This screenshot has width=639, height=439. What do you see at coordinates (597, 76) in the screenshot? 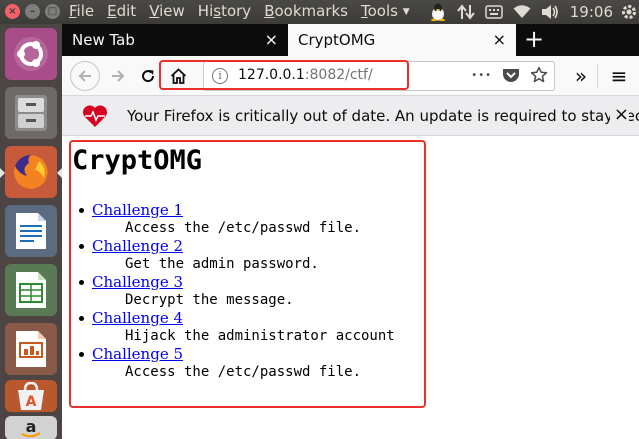
I see `toolbar-separator` at bounding box center [597, 76].